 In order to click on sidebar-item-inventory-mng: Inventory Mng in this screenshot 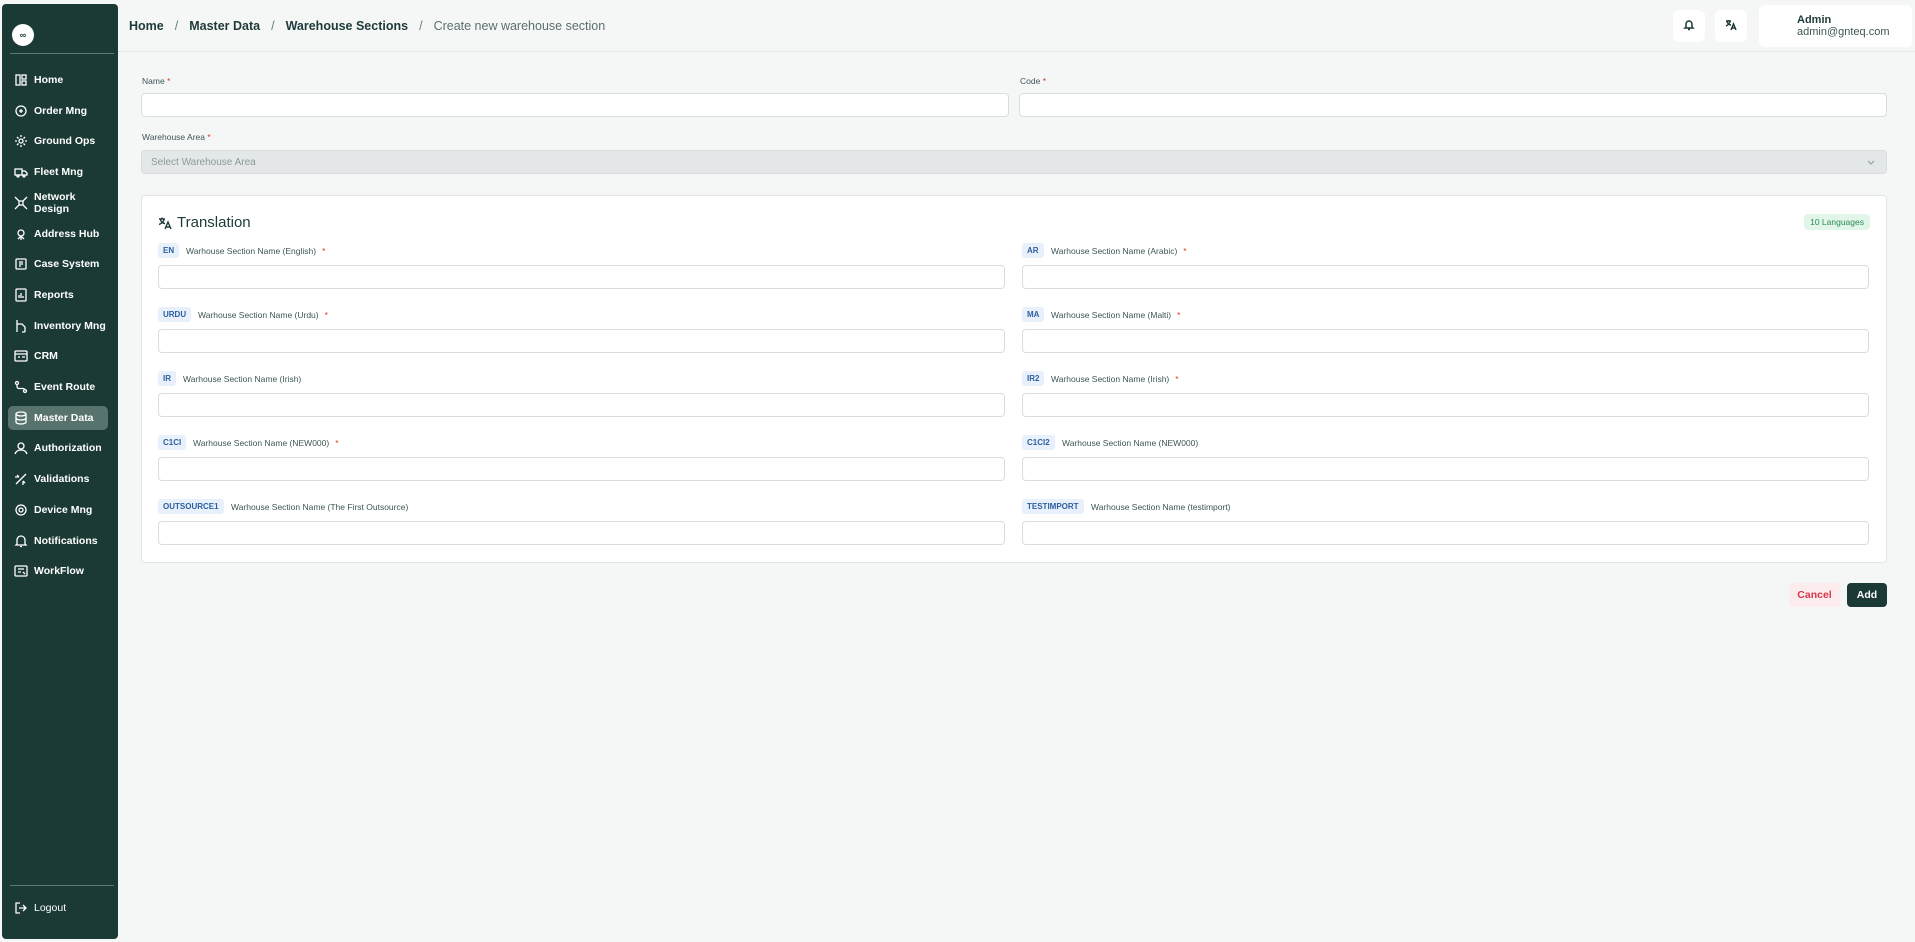, I will do `click(58, 326)`.